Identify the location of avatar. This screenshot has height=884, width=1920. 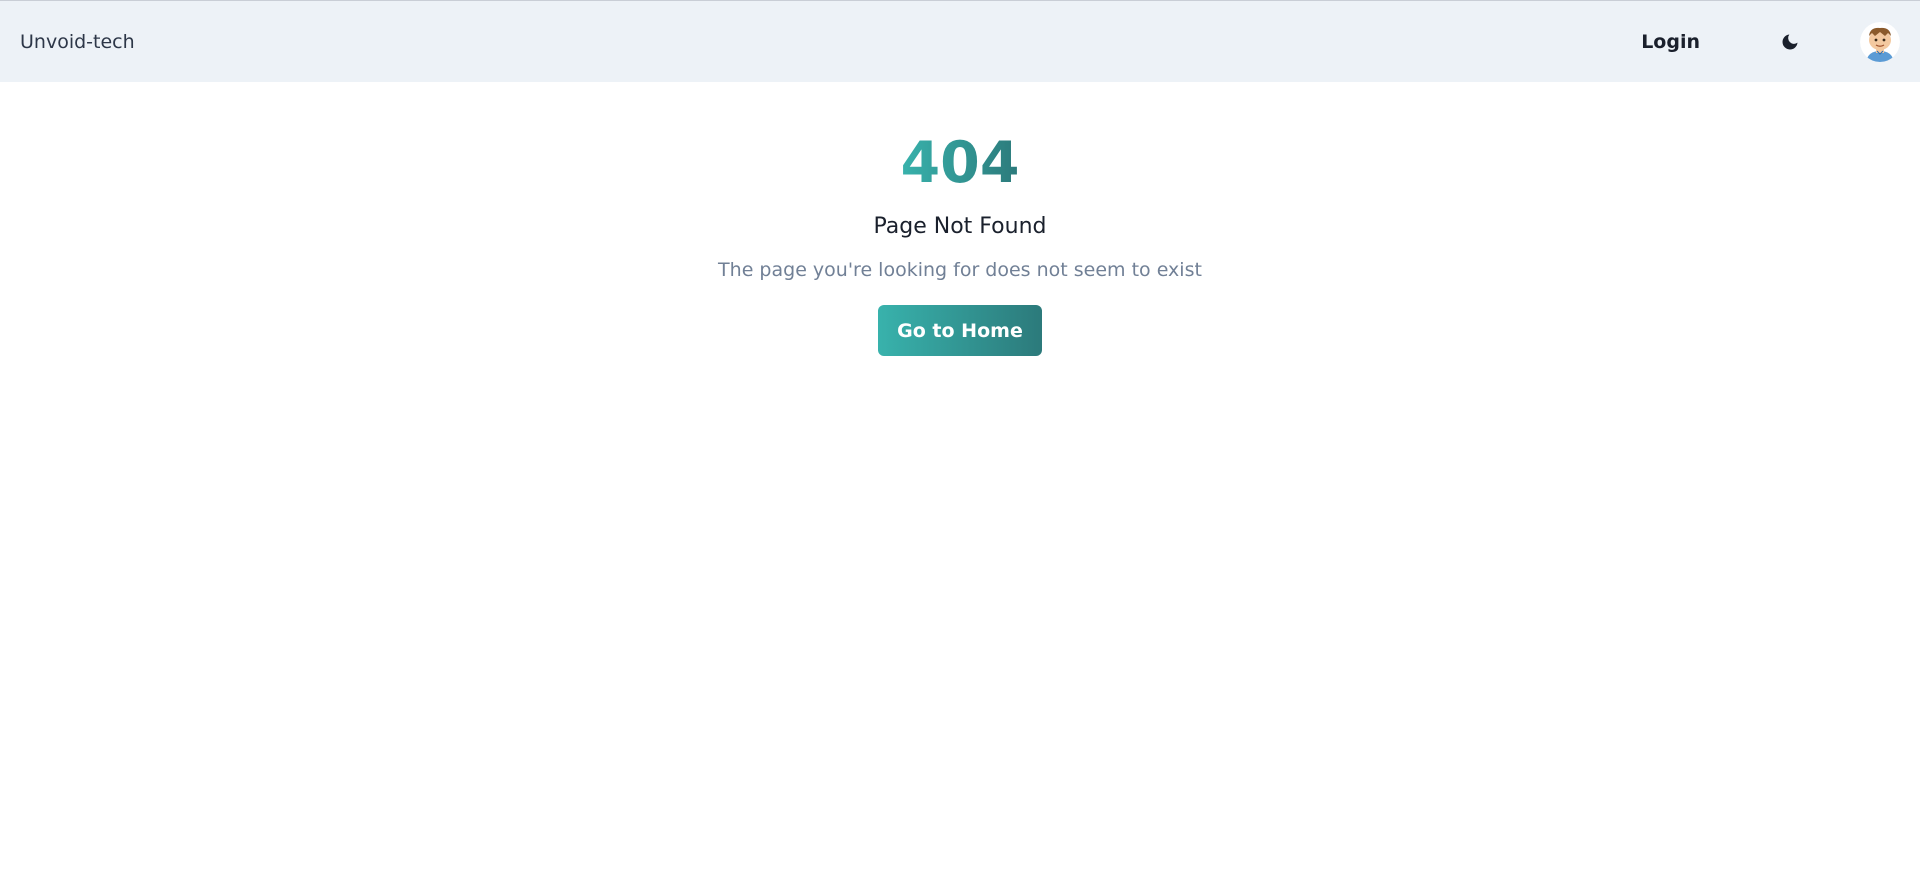
(1880, 41).